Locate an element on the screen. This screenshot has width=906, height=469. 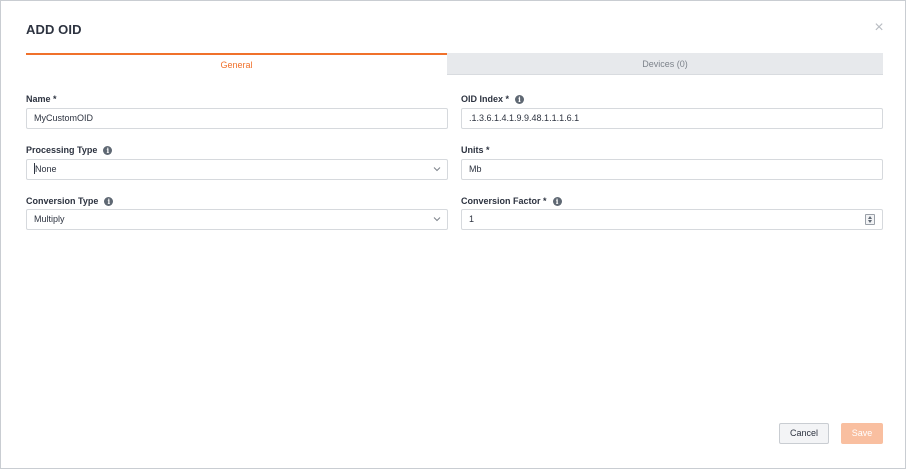
conversion-type-label-text: Conversion Type is located at coordinates (62, 201).